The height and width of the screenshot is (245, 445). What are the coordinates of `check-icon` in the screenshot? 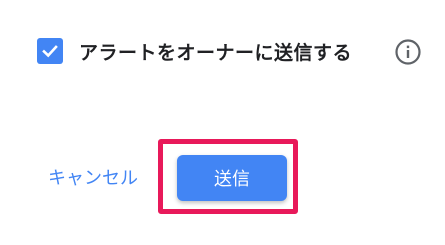 It's located at (50, 51).